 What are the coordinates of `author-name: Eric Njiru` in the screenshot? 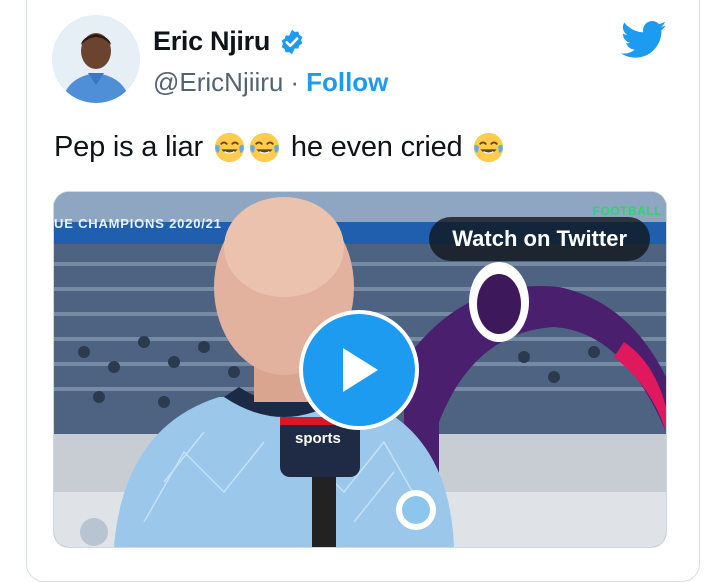 It's located at (211, 41).